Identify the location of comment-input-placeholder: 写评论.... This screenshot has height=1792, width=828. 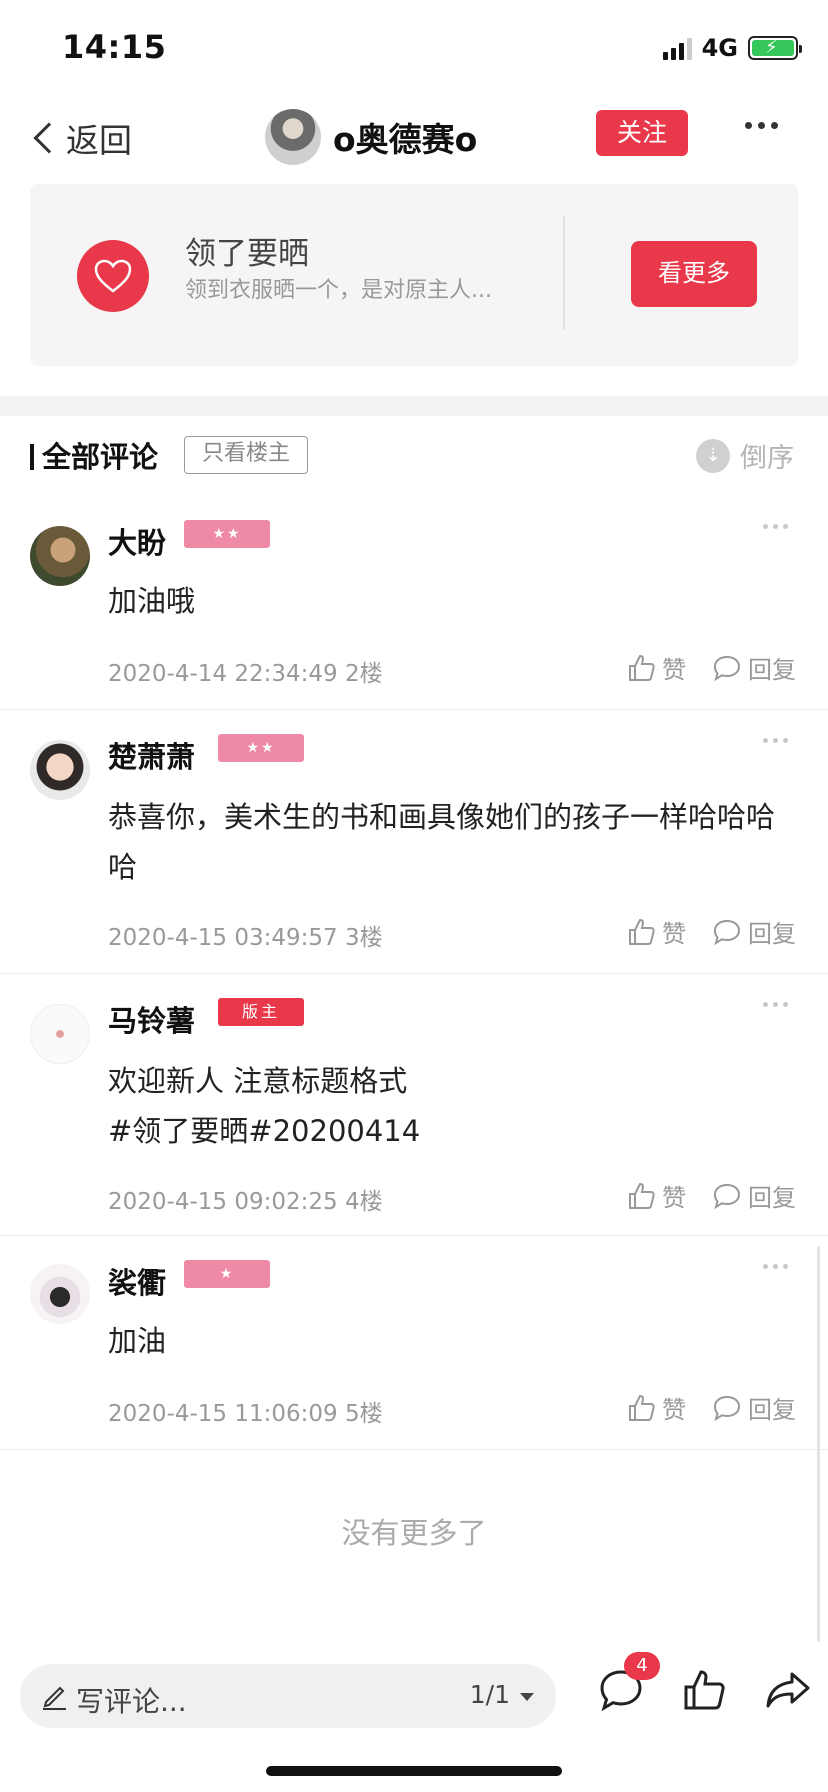
(131, 1701).